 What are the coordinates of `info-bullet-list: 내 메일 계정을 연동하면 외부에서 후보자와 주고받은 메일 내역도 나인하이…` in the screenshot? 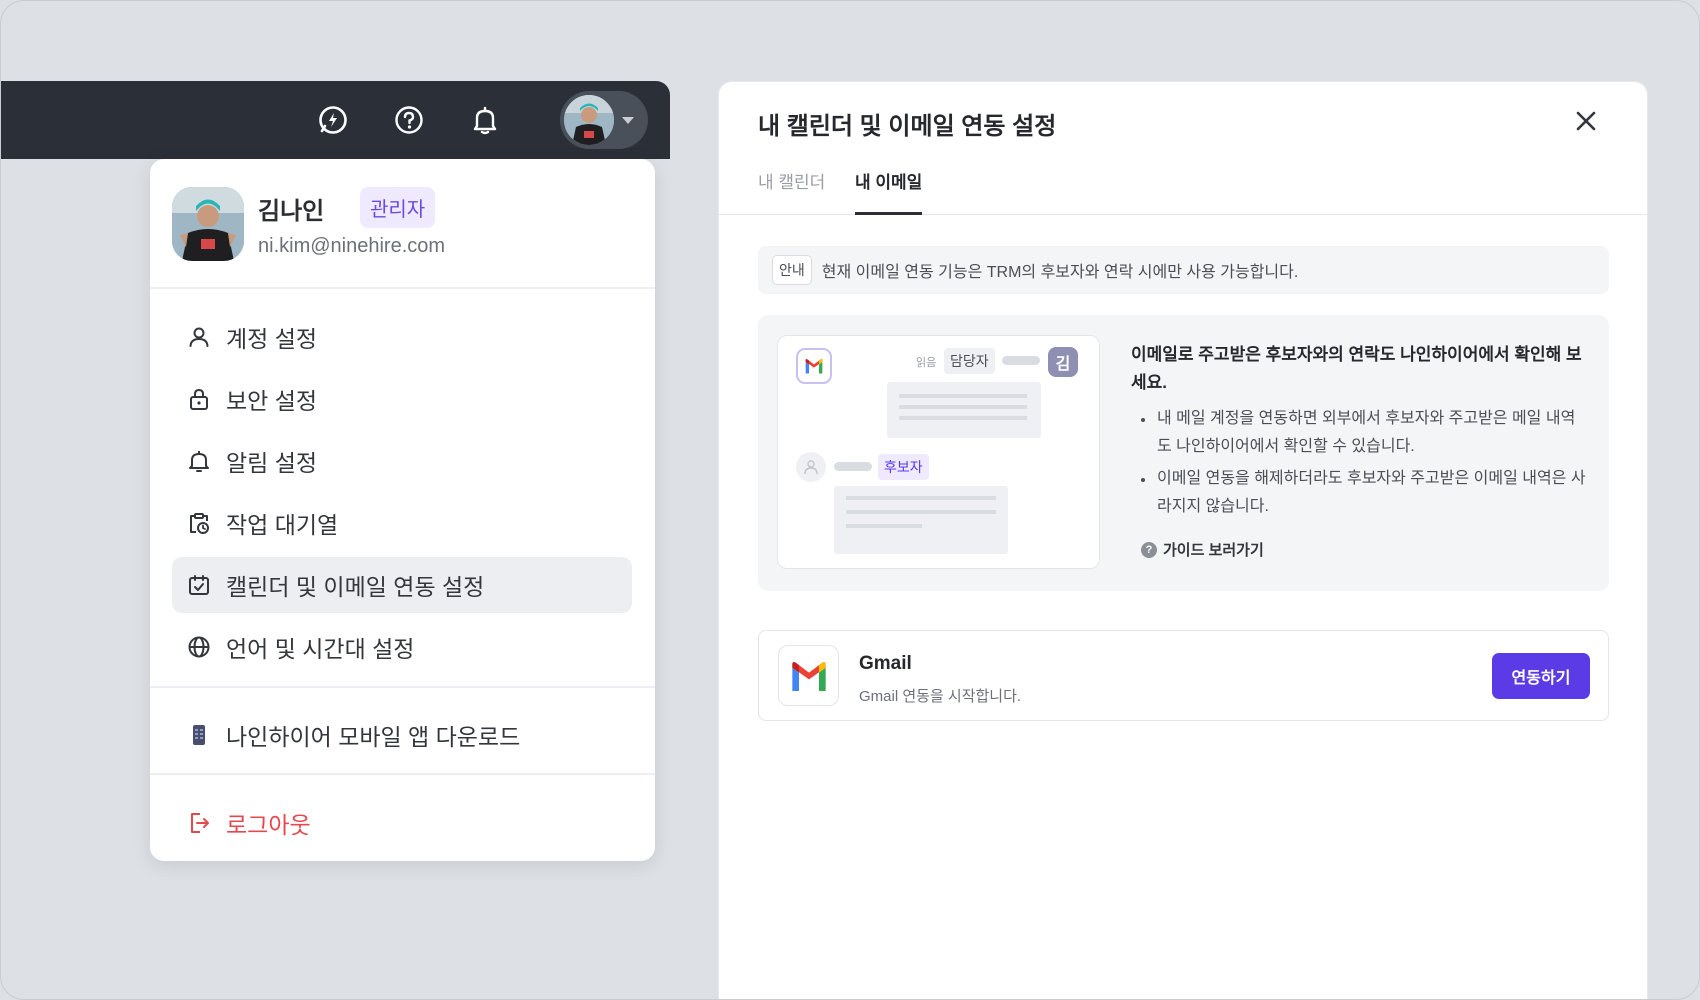 It's located at (1358, 465).